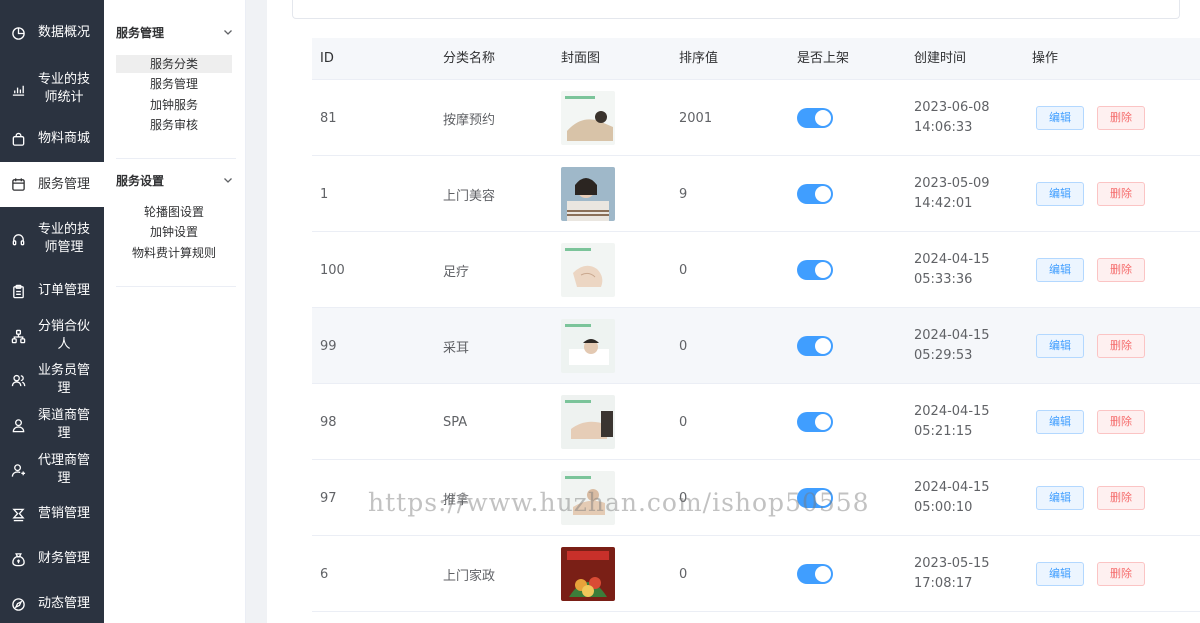 This screenshot has width=1200, height=623. I want to click on sidebar-item-agent-management: 代理商管理, so click(52, 470).